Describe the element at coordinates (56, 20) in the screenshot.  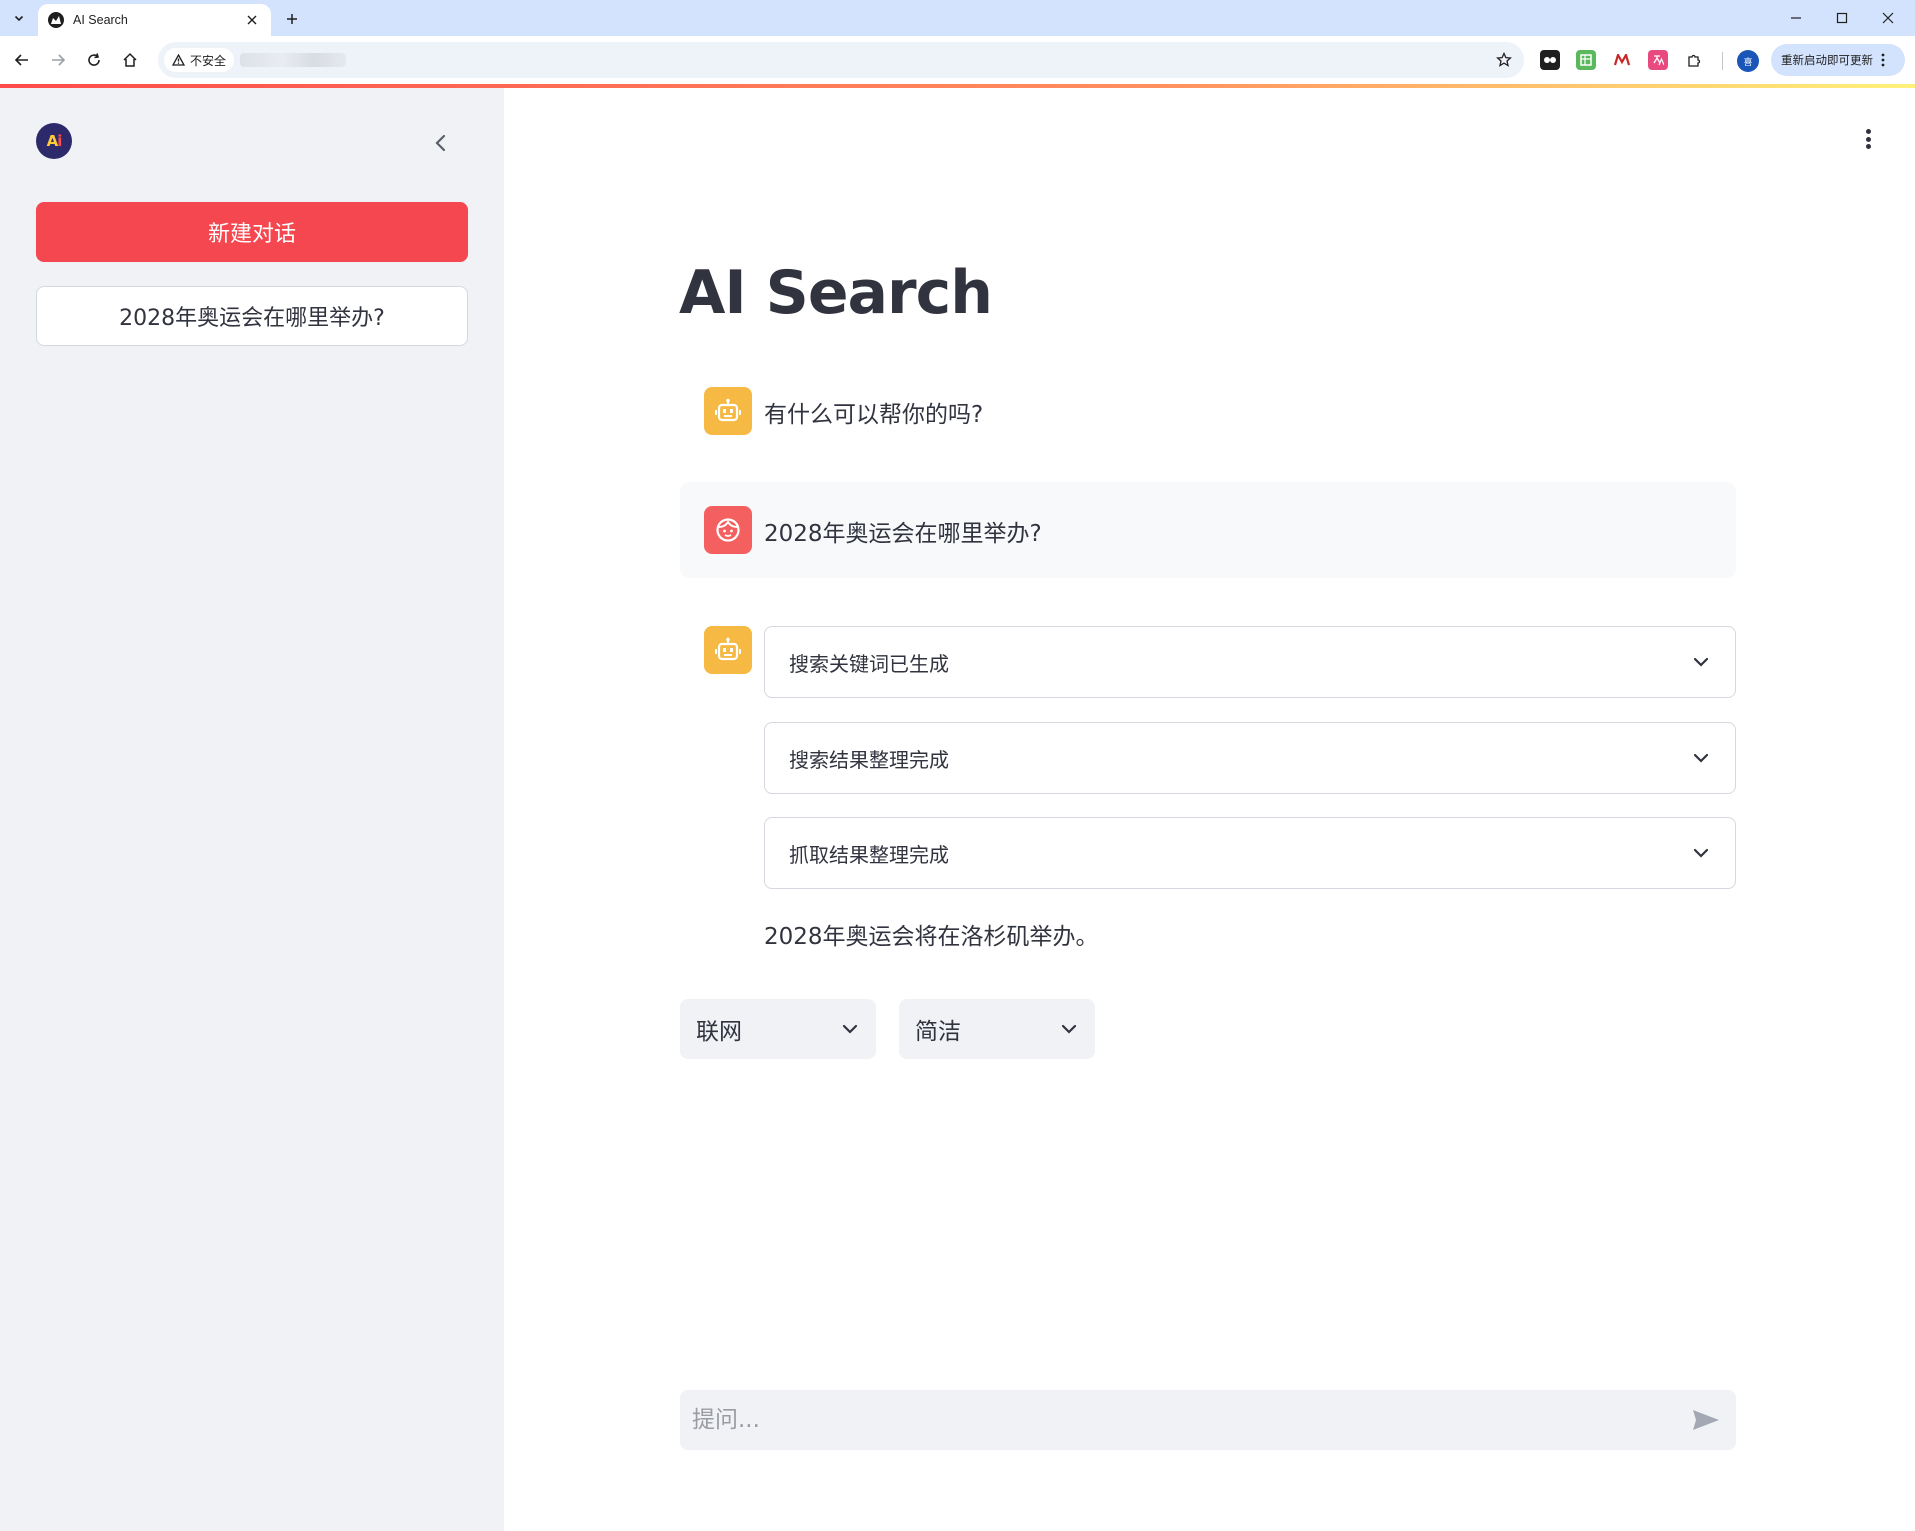
I see `streamlit-favicon-icon` at that location.